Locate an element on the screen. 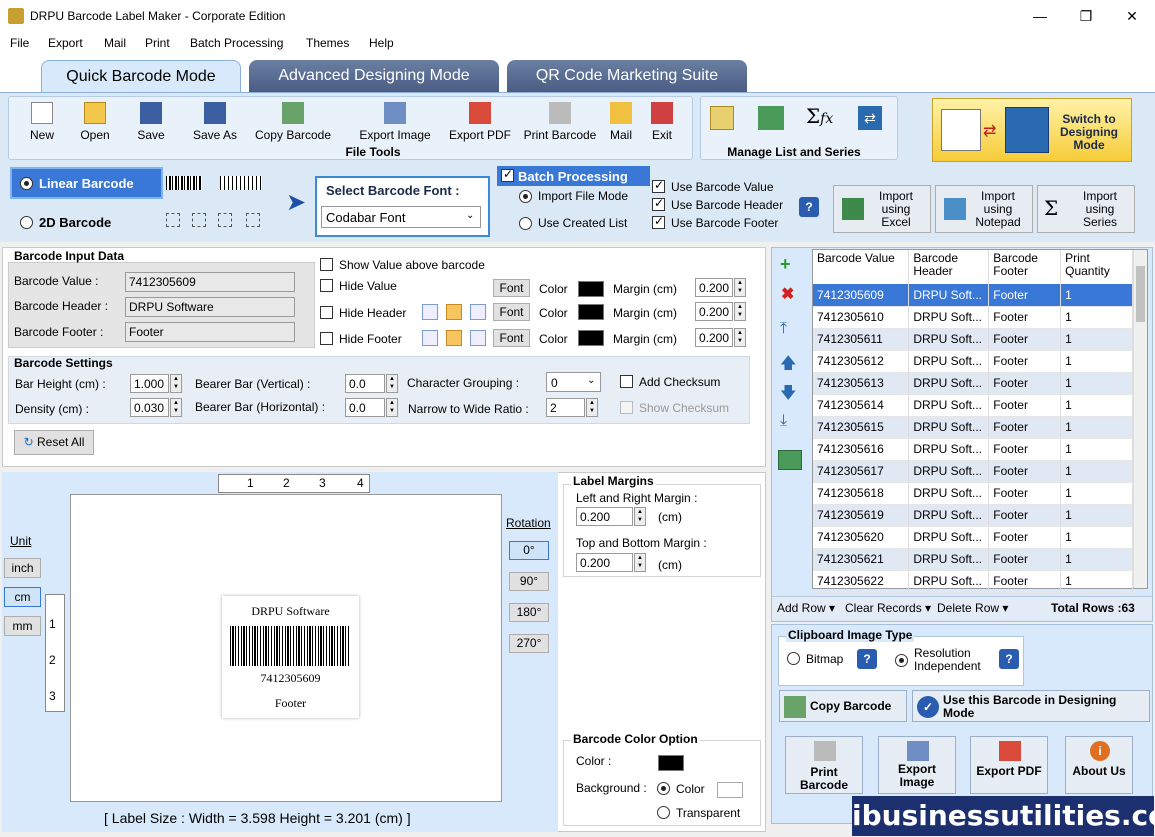 This screenshot has height=837, width=1155. menu-file: File is located at coordinates (19, 43).